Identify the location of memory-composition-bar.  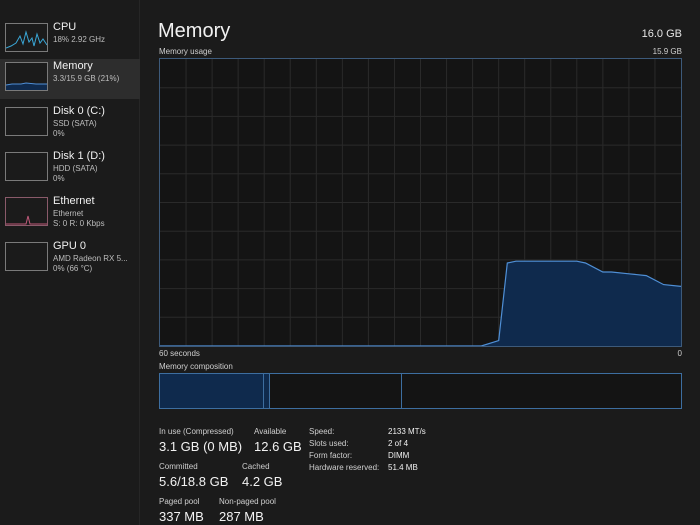
(420, 391).